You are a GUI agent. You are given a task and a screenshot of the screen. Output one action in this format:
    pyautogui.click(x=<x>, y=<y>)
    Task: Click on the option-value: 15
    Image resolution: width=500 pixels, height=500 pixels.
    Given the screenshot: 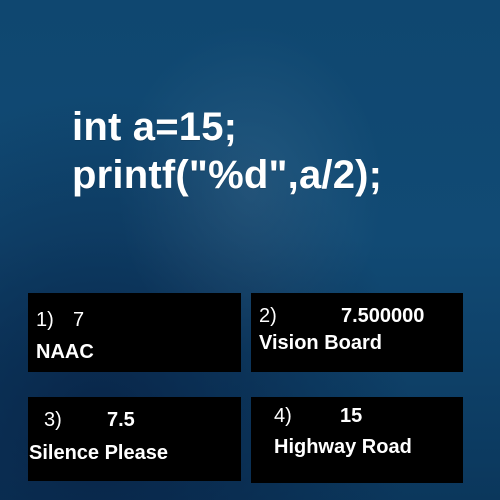 What is the action you would take?
    pyautogui.click(x=351, y=416)
    